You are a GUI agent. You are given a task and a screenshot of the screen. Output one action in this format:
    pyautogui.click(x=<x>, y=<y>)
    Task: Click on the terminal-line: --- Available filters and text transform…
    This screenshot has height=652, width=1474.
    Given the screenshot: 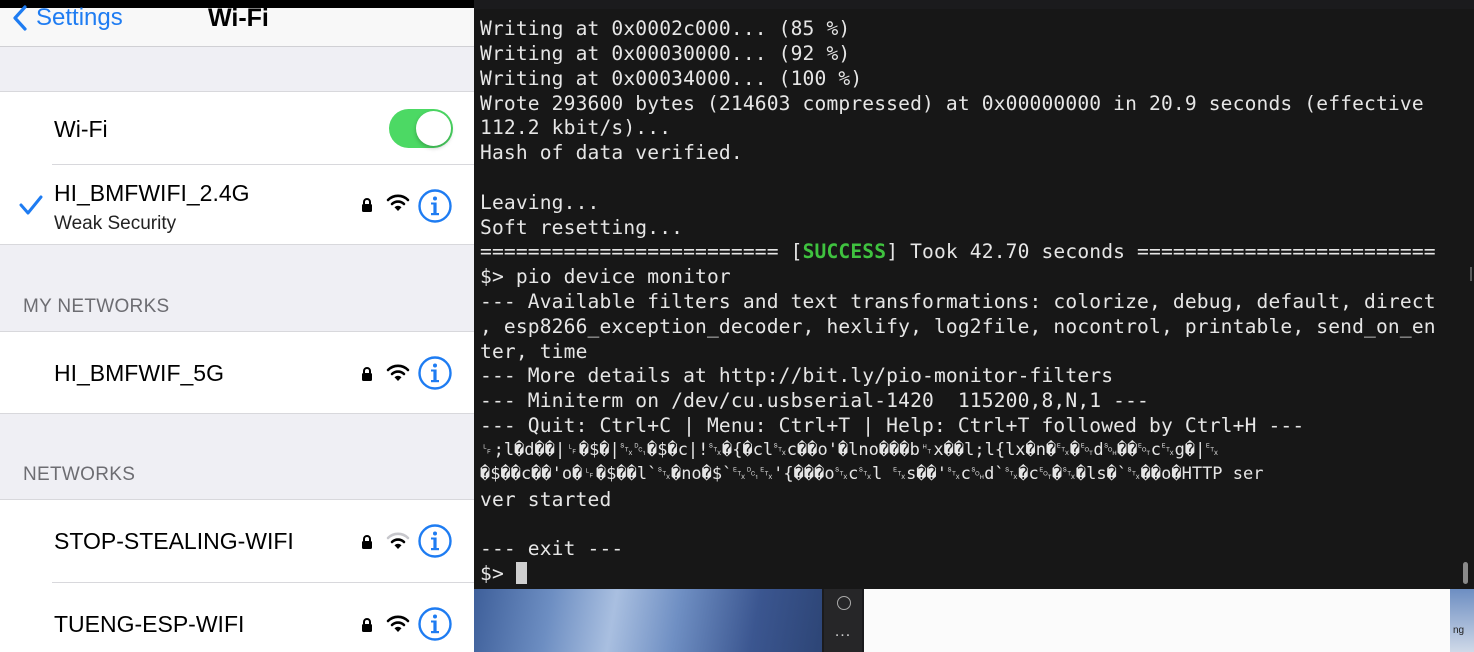 What is the action you would take?
    pyautogui.click(x=958, y=301)
    